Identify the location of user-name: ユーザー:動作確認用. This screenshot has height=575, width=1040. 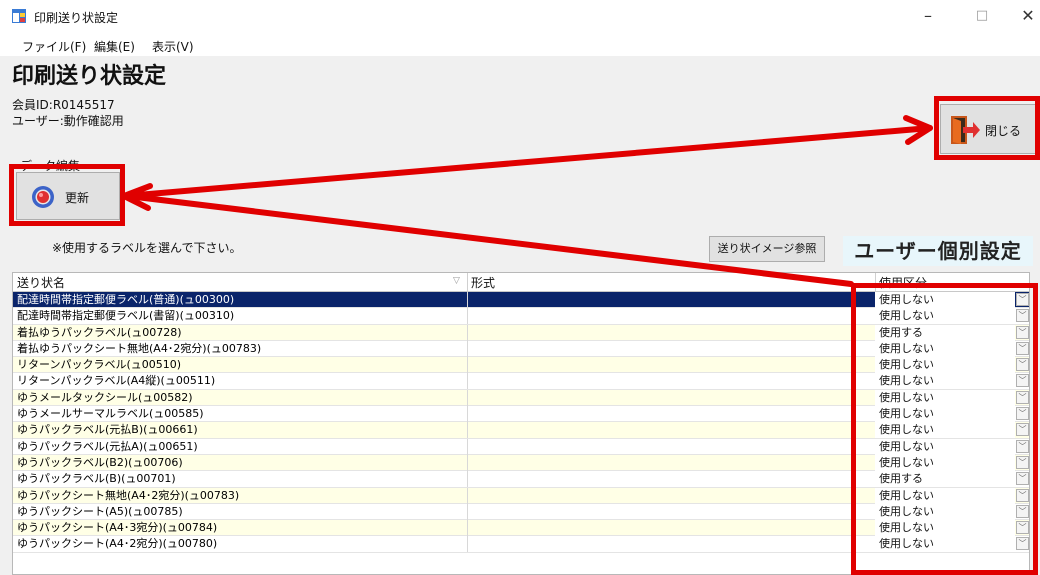
(68, 121).